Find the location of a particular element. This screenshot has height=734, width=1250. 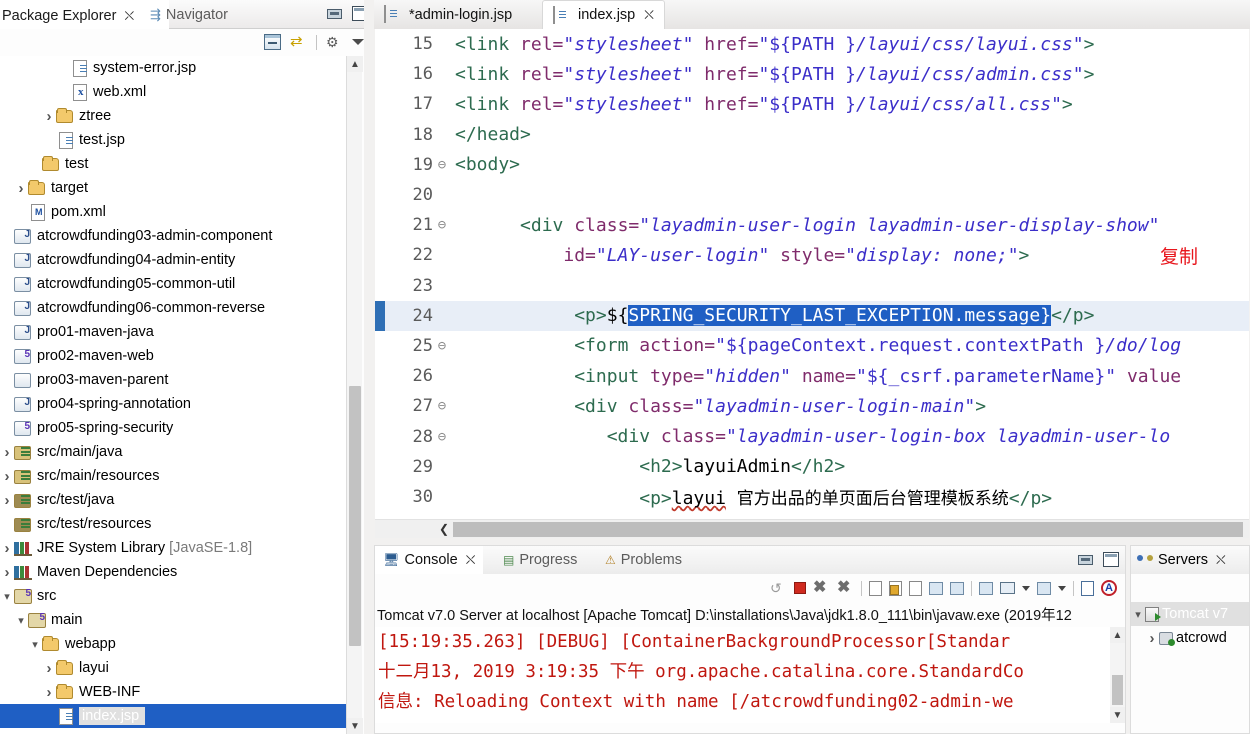

pin-console-icon is located at coordinates (986, 588).